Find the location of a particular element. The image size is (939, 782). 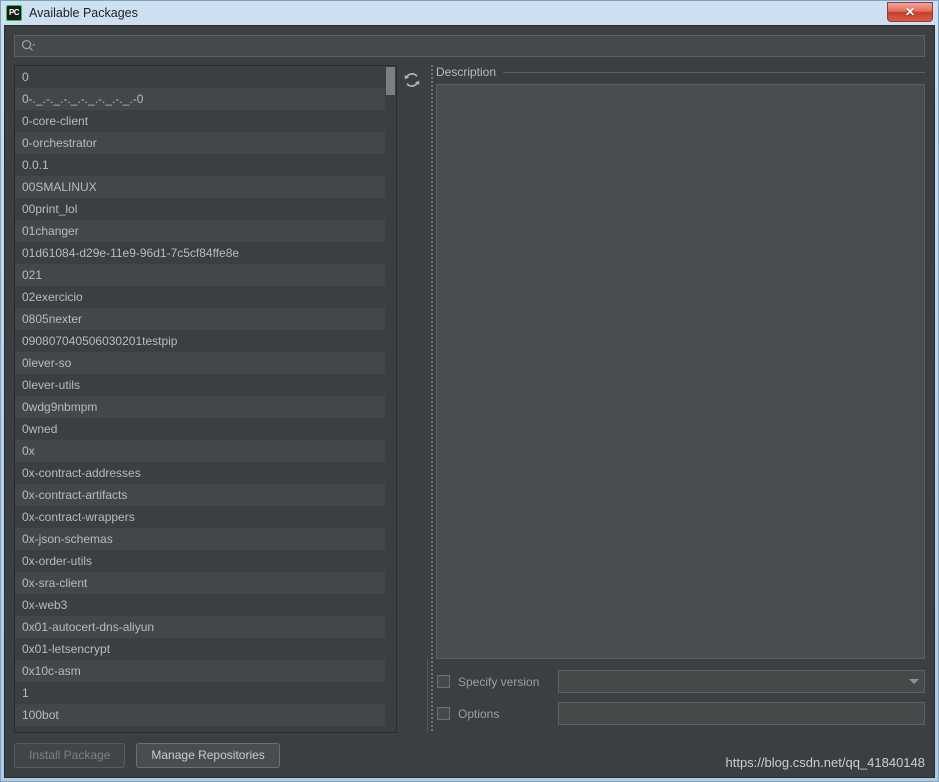

package-list-item: 0x-json-schemas is located at coordinates (200, 539).